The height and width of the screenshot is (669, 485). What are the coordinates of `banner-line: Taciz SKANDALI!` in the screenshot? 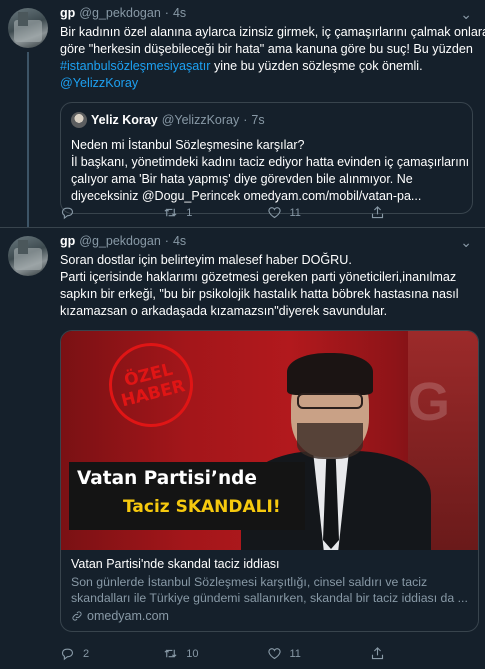 It's located at (214, 507).